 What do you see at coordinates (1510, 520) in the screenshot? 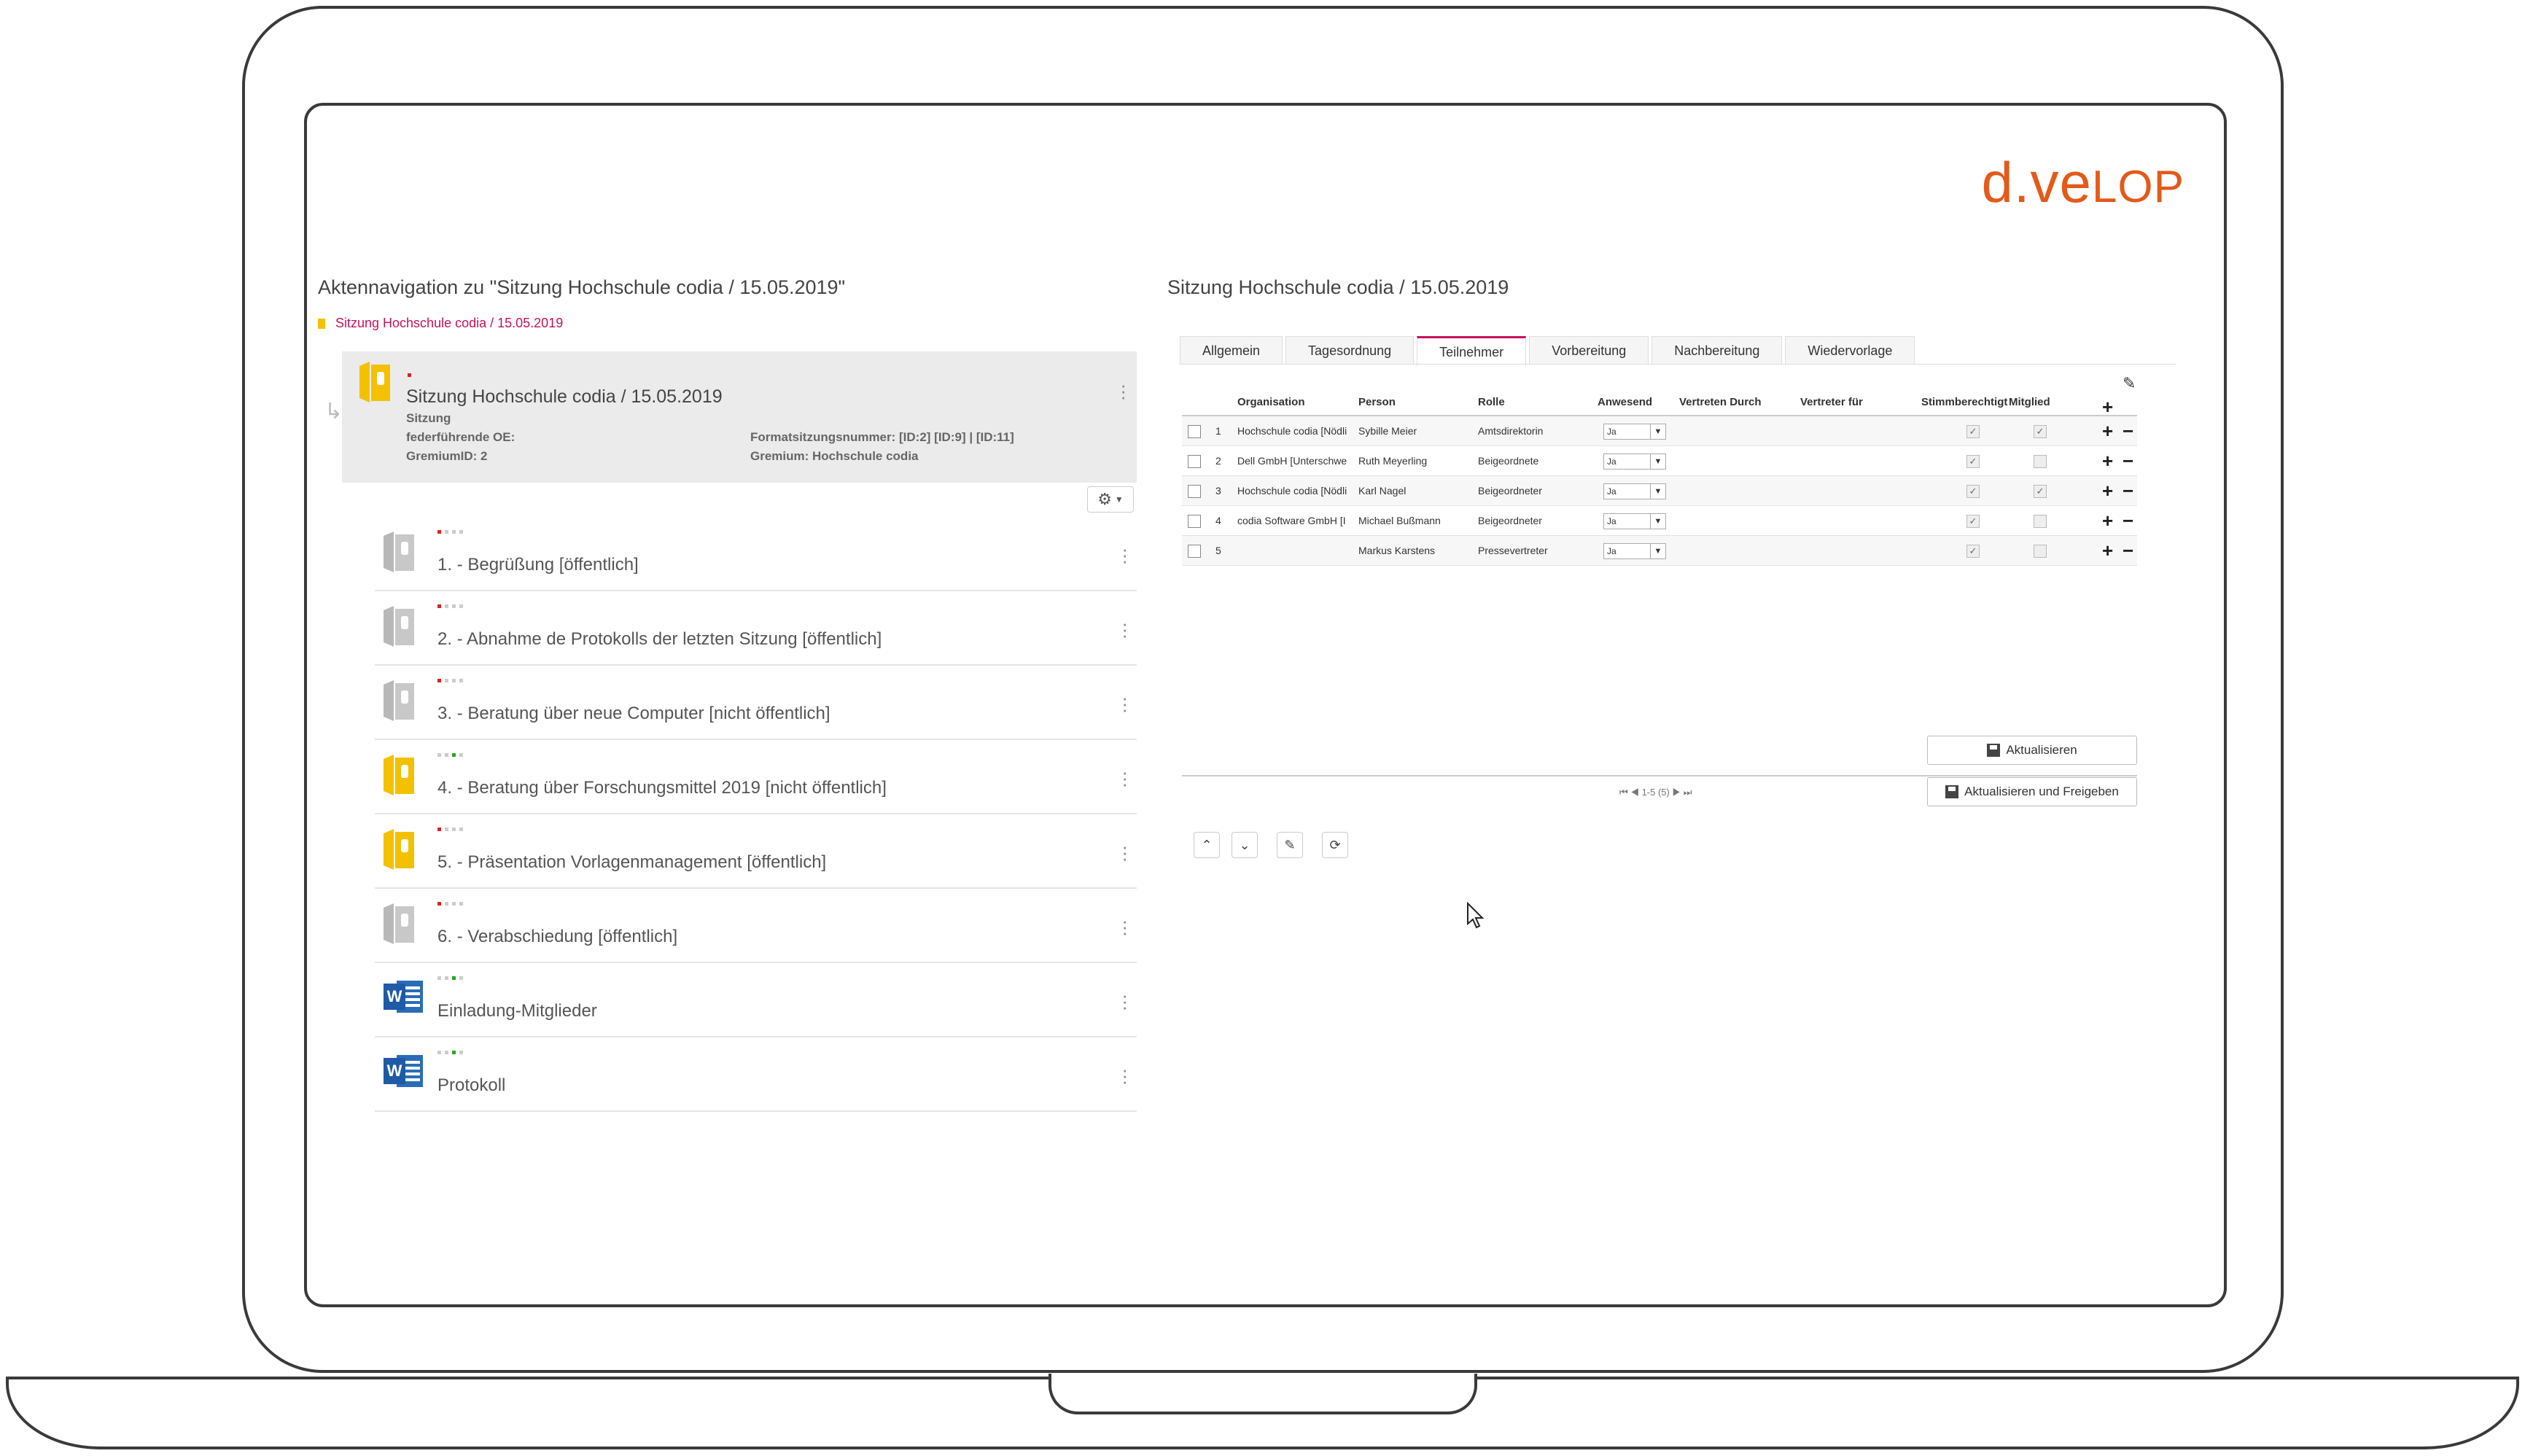
I see `cell-rolle: Beigeordneter` at bounding box center [1510, 520].